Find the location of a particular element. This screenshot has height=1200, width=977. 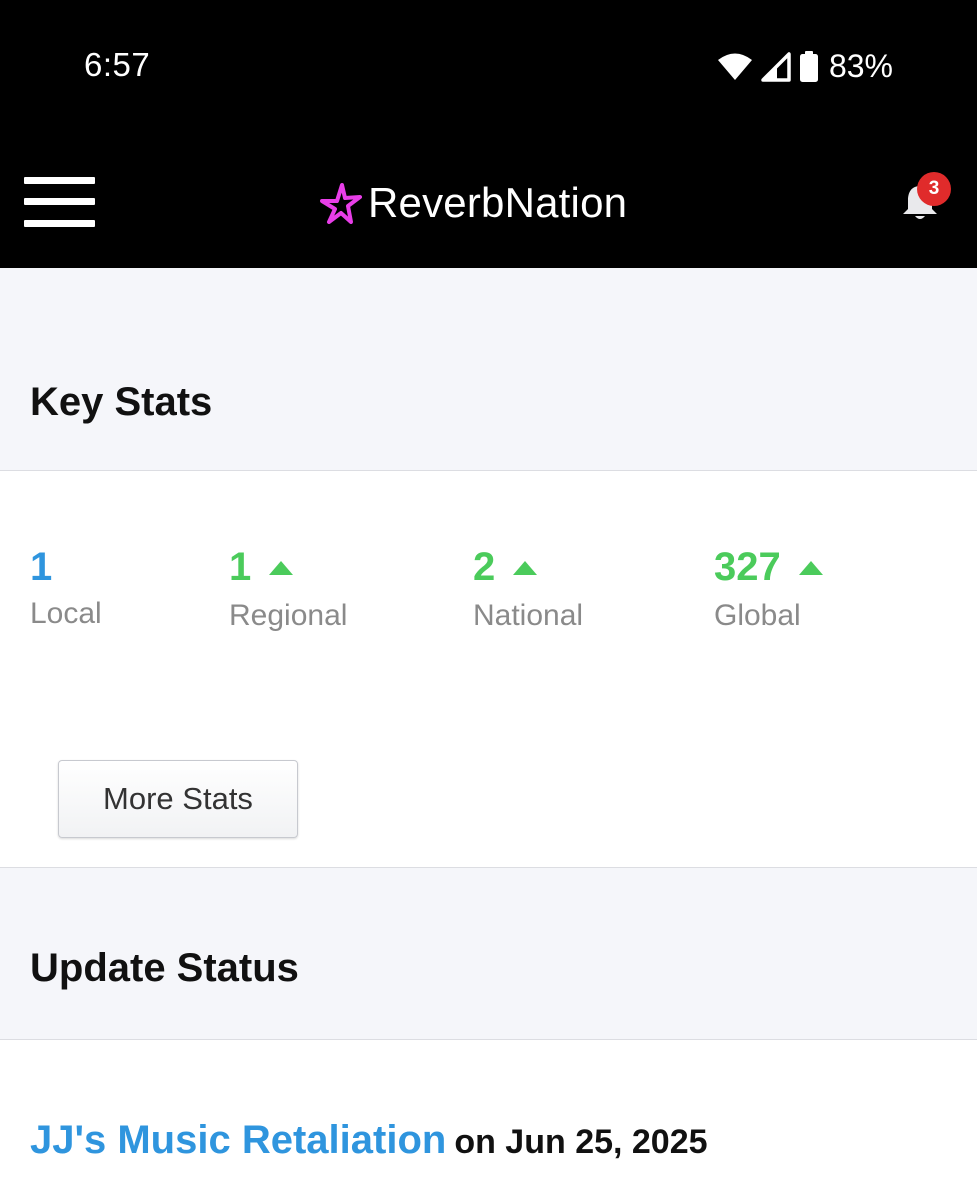

update-status-panel: JJ's Music Retaliation on Jun 25, 2025 is located at coordinates (488, 1120).